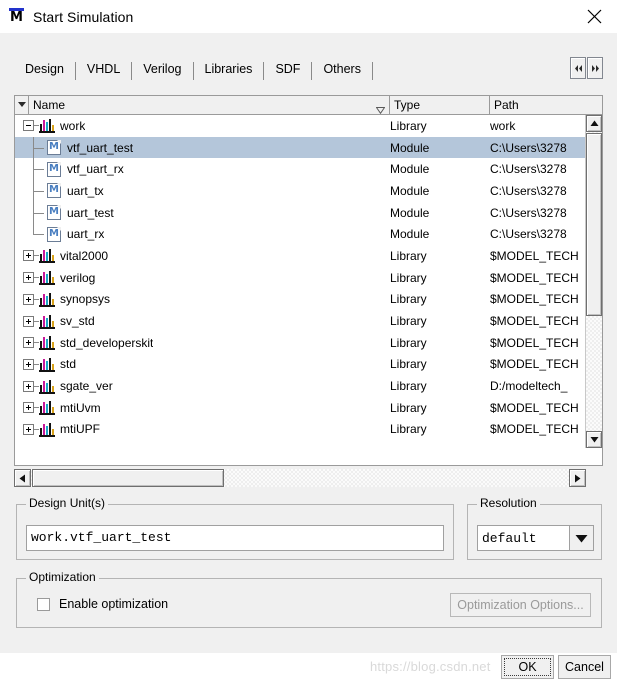  What do you see at coordinates (300, 212) in the screenshot?
I see `table-row: uart_test Module C:\Users\3278` at bounding box center [300, 212].